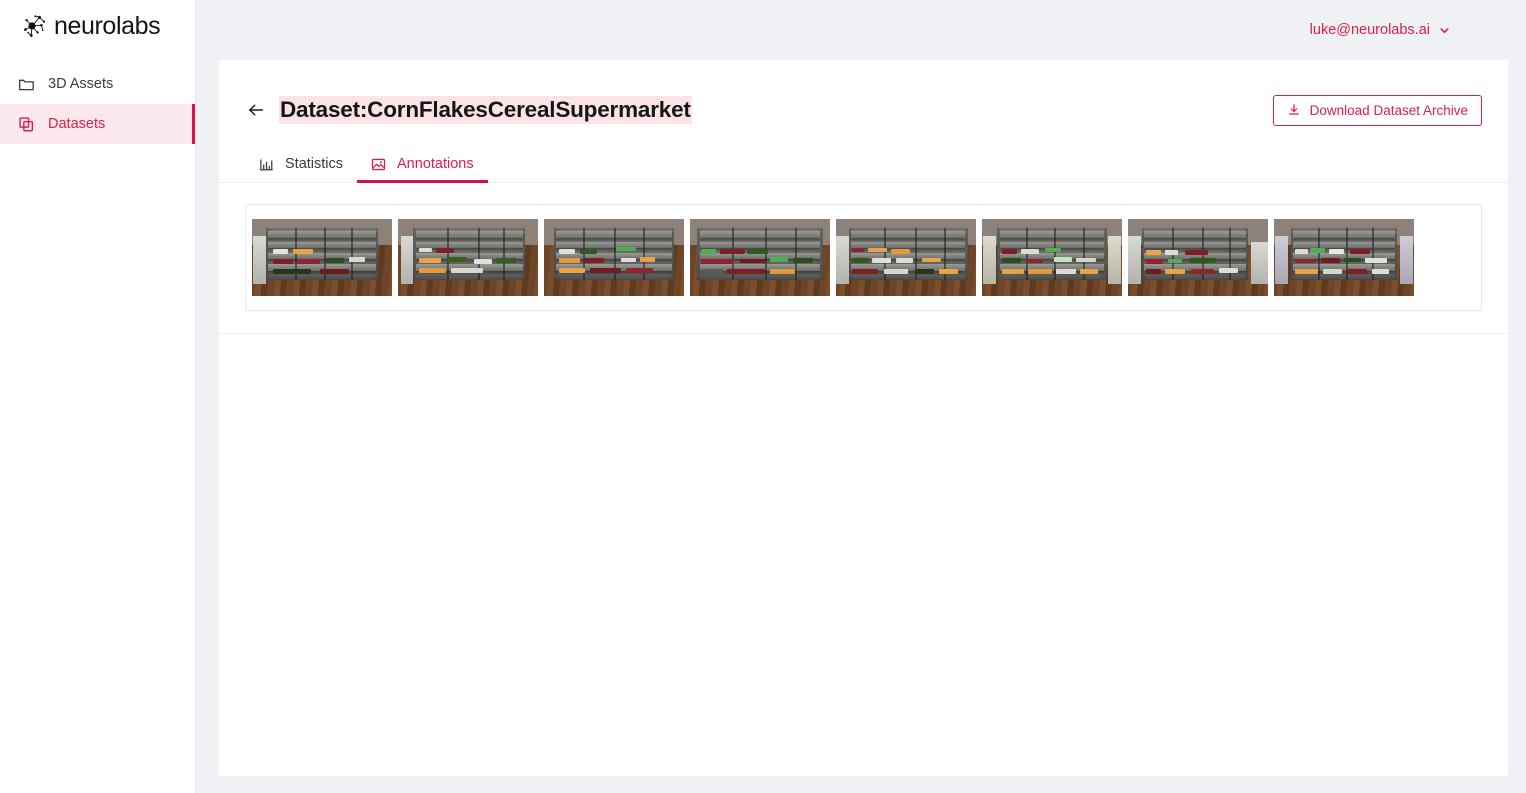  Describe the element at coordinates (98, 396) in the screenshot. I see `sidebar: neurolabs 3D Assets Datasets` at that location.